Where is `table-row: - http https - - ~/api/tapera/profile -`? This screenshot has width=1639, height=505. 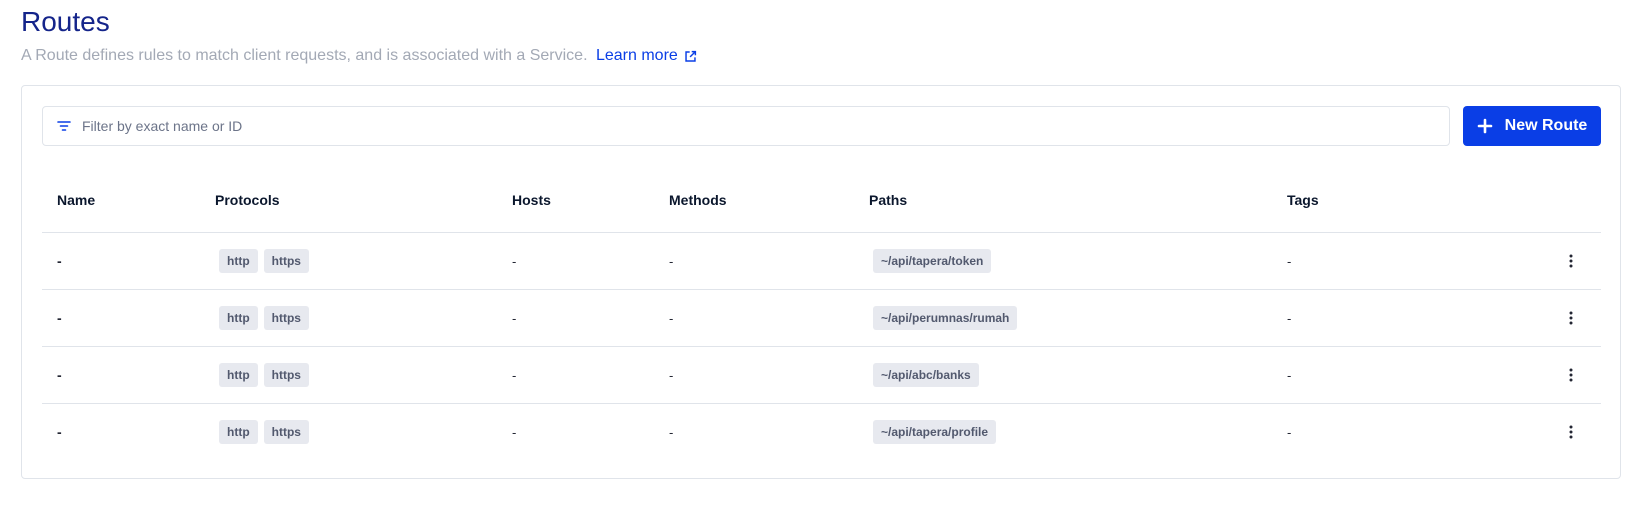 table-row: - http https - - ~/api/tapera/profile - is located at coordinates (821, 432).